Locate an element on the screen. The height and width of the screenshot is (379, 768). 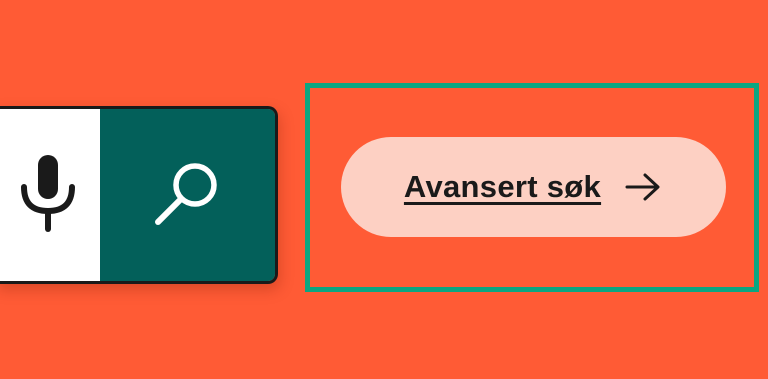
voice-search-button is located at coordinates (50, 195).